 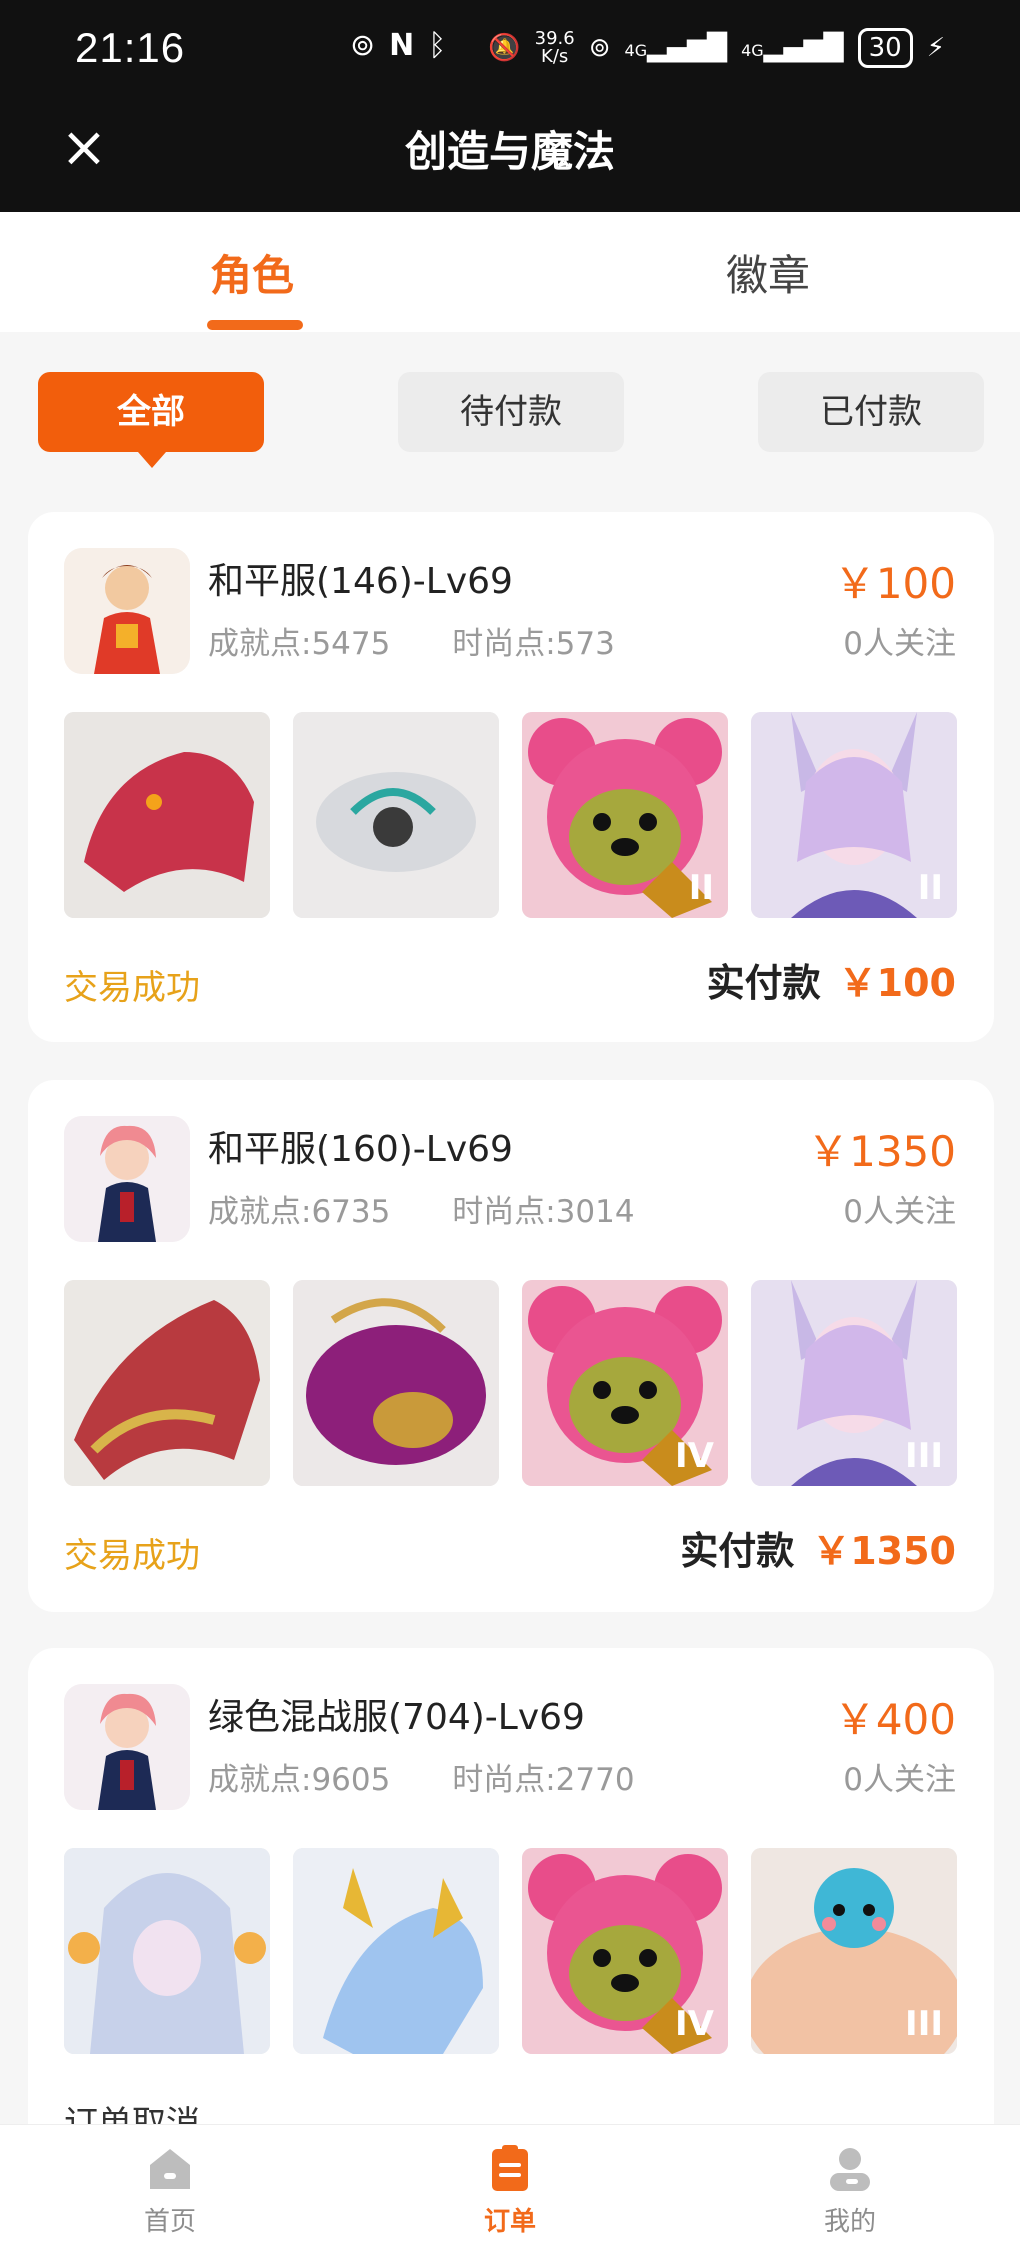 What do you see at coordinates (554, 47) in the screenshot?
I see `net-speed: 39.6 K/s` at bounding box center [554, 47].